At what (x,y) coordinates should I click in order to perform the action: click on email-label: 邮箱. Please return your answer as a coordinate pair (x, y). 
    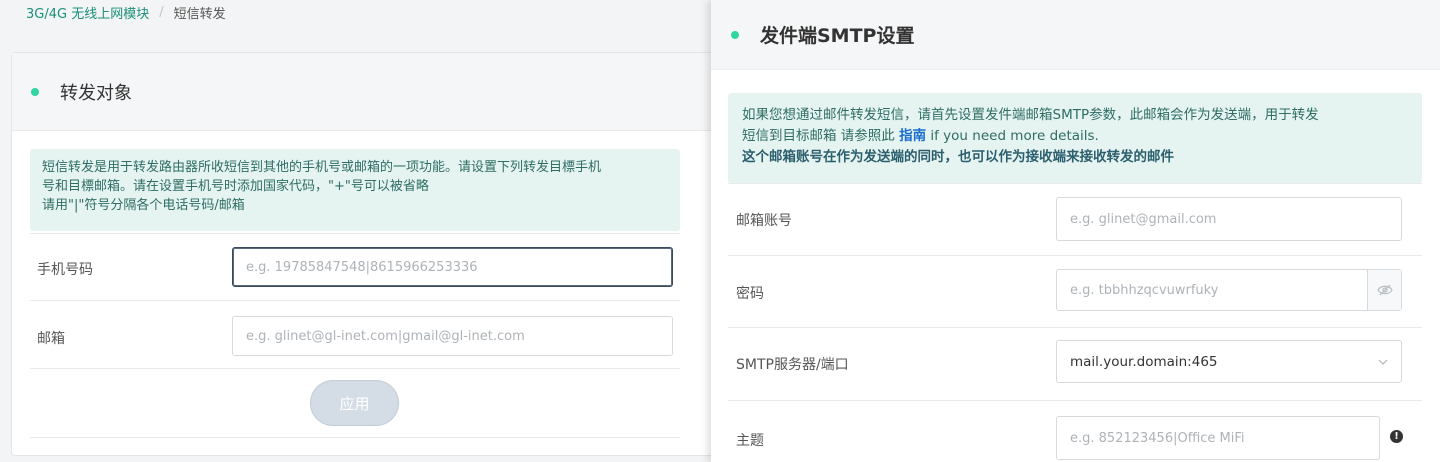
    Looking at the image, I should click on (51, 339).